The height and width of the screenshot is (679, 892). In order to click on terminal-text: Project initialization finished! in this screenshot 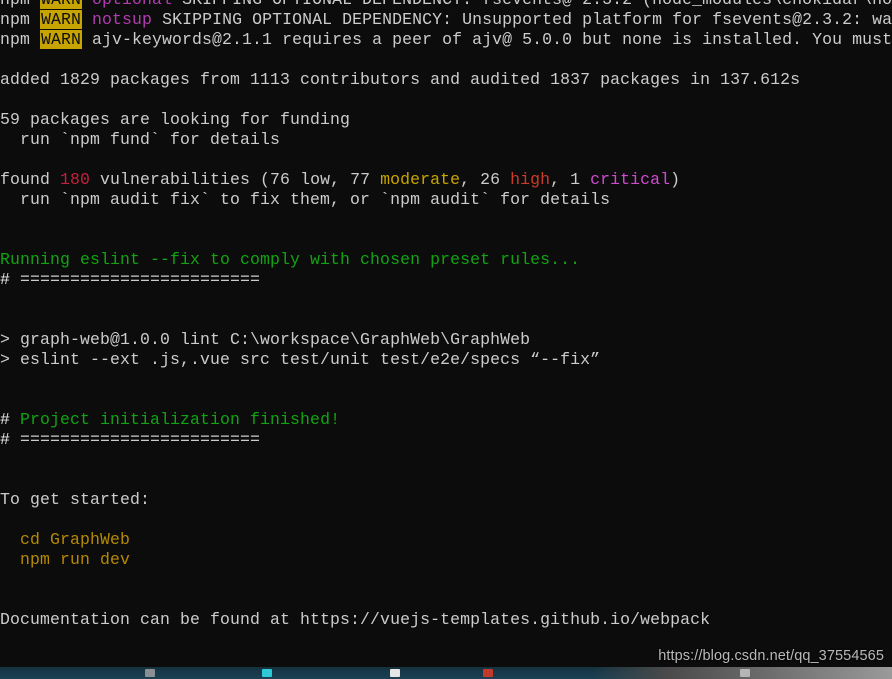, I will do `click(180, 419)`.